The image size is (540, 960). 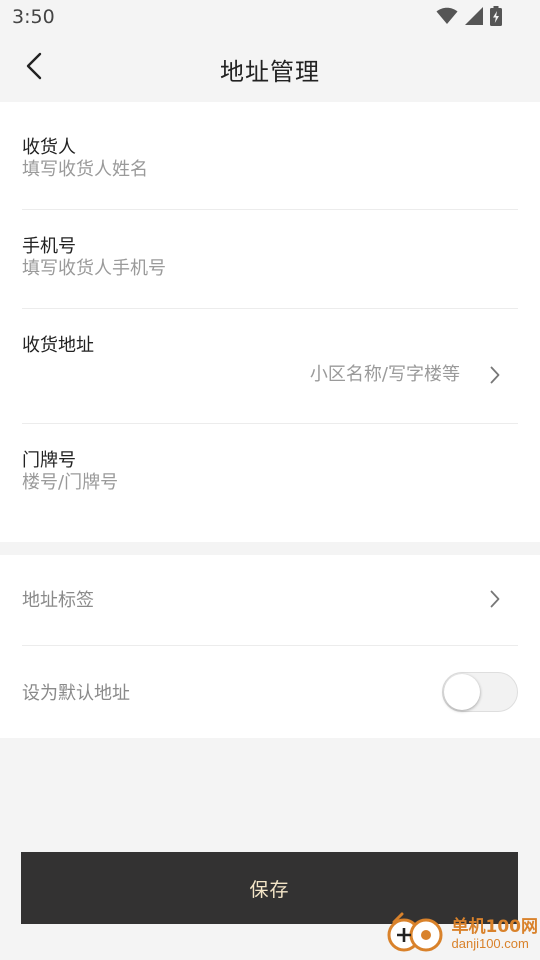 What do you see at coordinates (447, 18) in the screenshot?
I see `wifi-icon` at bounding box center [447, 18].